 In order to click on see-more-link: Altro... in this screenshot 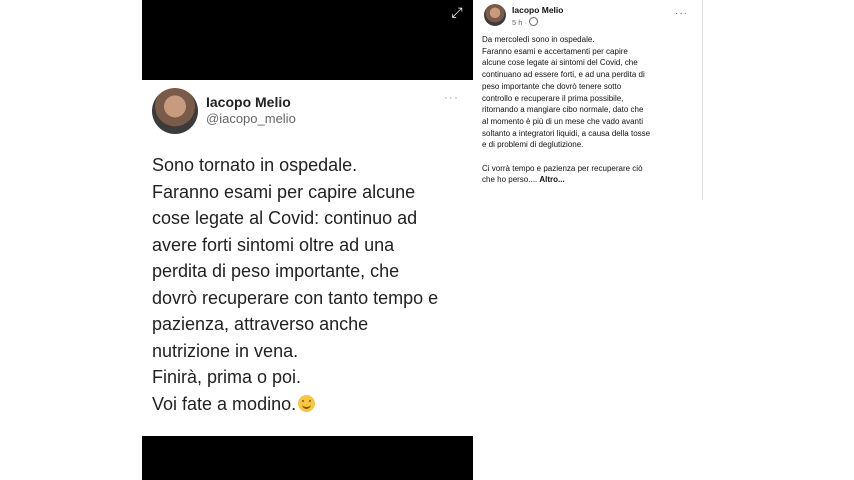, I will do `click(551, 179)`.